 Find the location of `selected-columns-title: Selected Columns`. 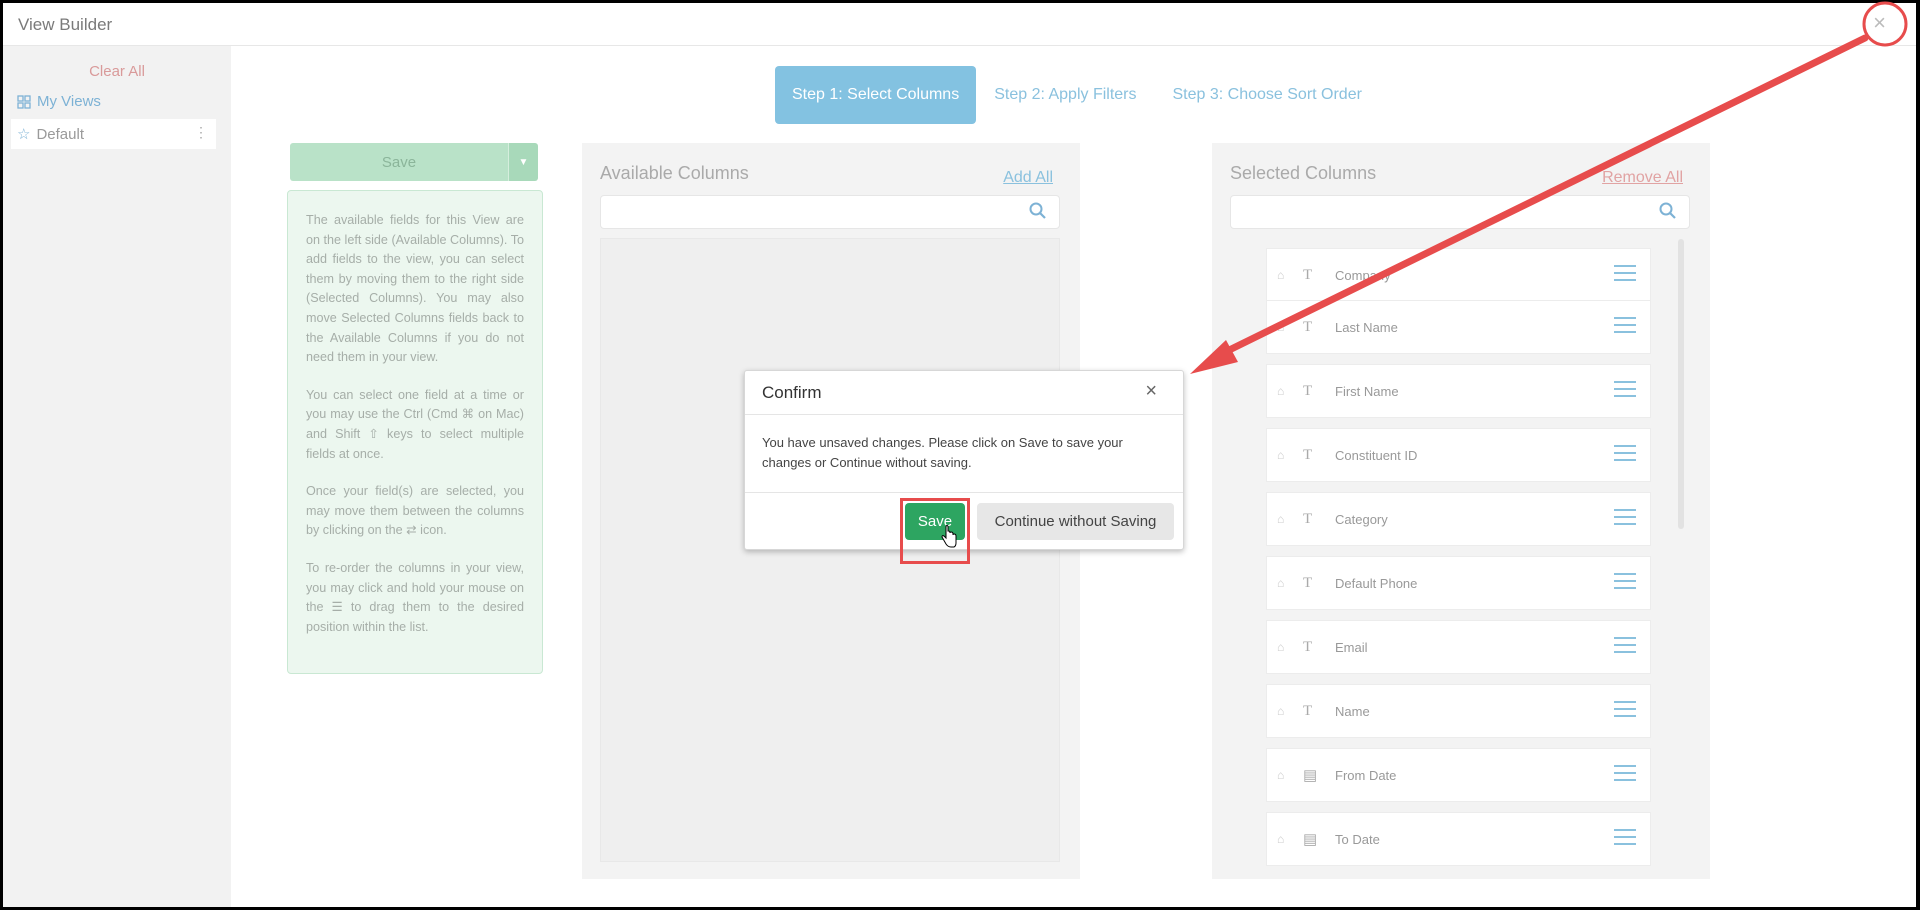

selected-columns-title: Selected Columns is located at coordinates (1303, 173).